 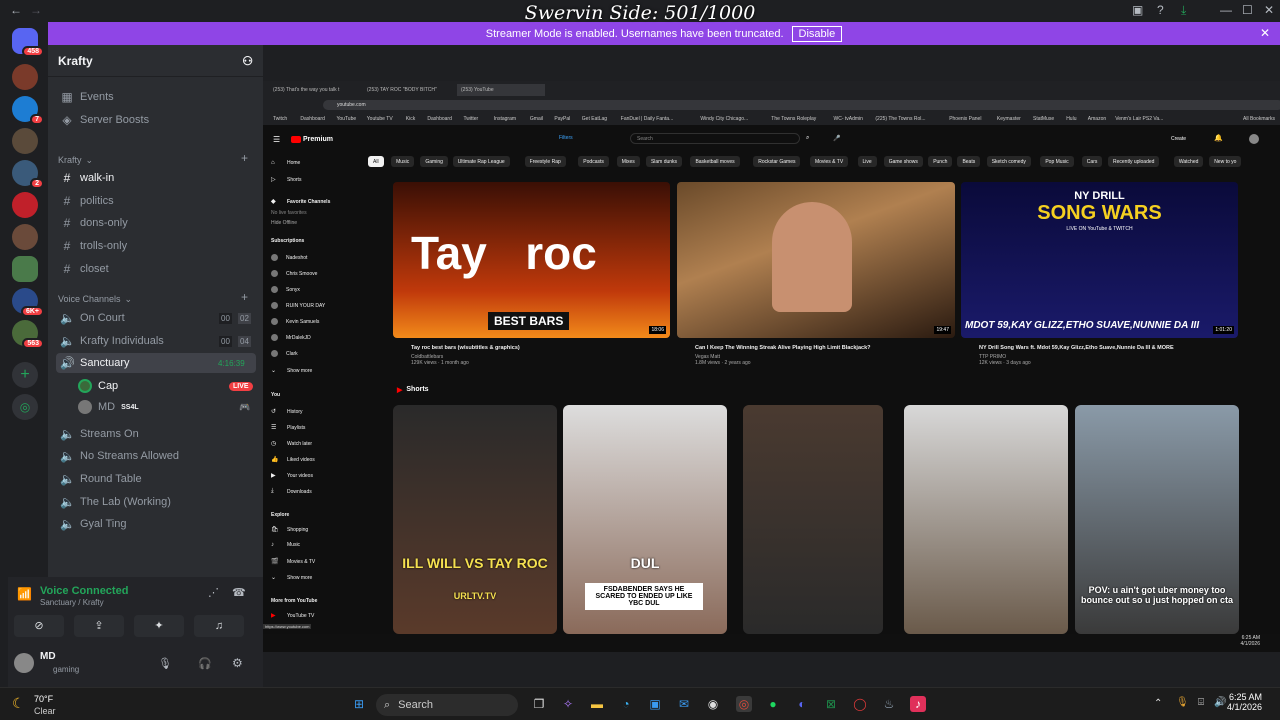 I want to click on discord-icon: ◐, so click(x=802, y=704).